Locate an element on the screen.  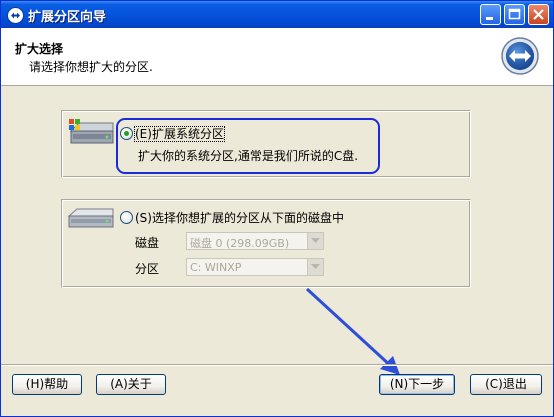
pointer-arrow is located at coordinates (352, 331).